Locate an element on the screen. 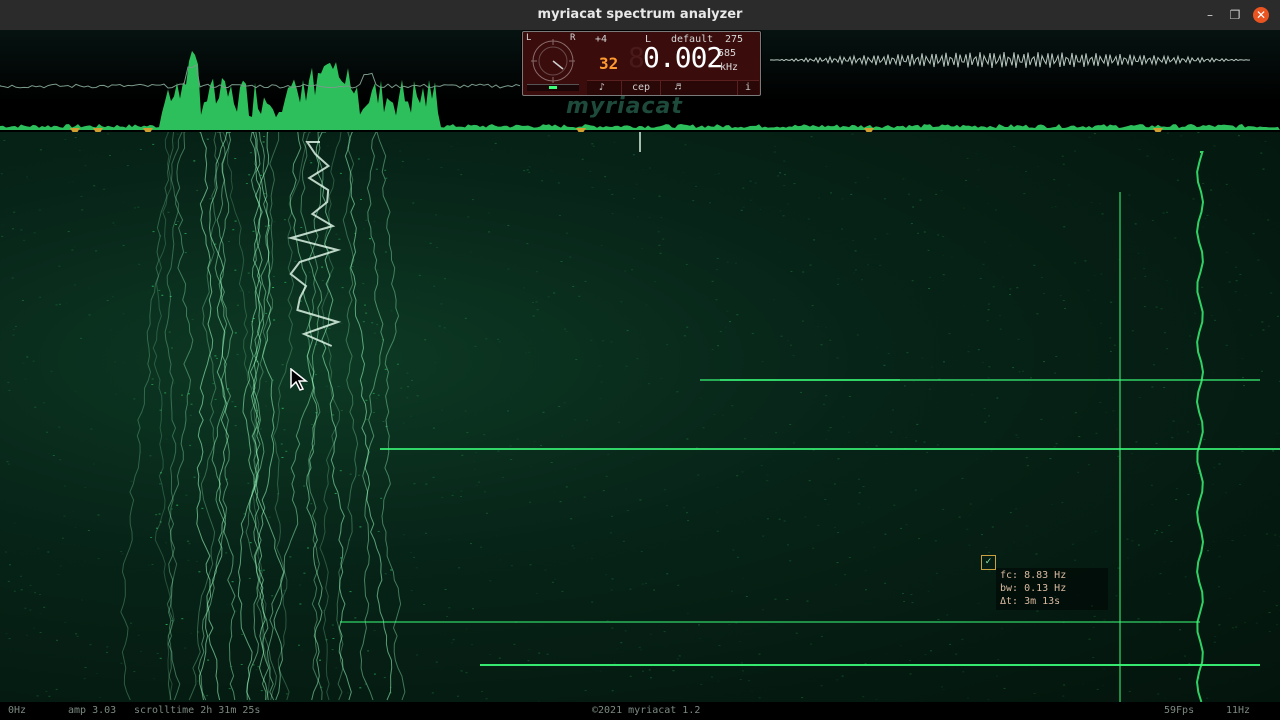 This screenshot has width=1280, height=720. frequency-unit: kHz is located at coordinates (729, 67).